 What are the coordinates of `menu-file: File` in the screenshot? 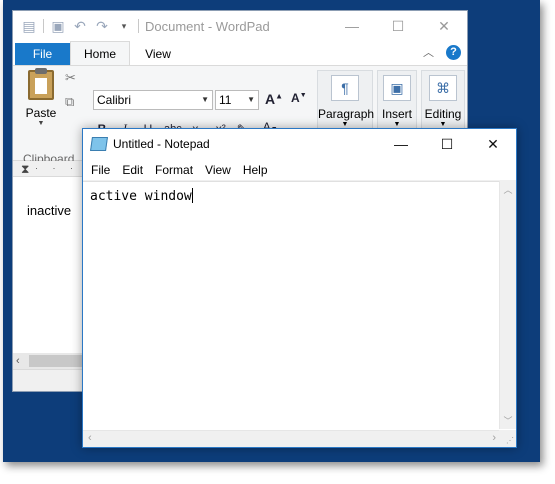 It's located at (100, 170).